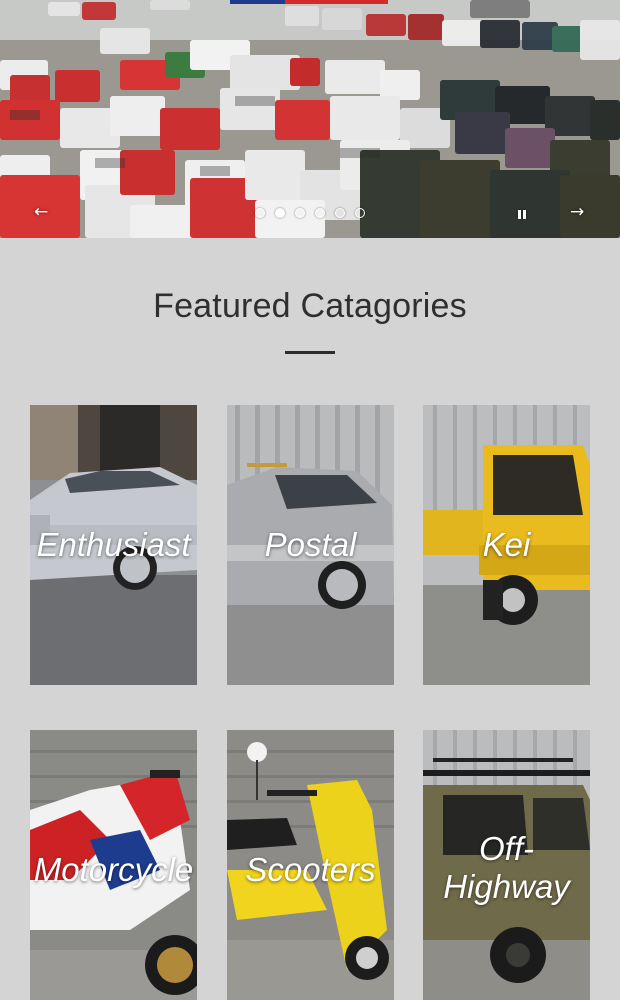 The image size is (620, 1000). I want to click on category-card-postal: Postal, so click(310, 545).